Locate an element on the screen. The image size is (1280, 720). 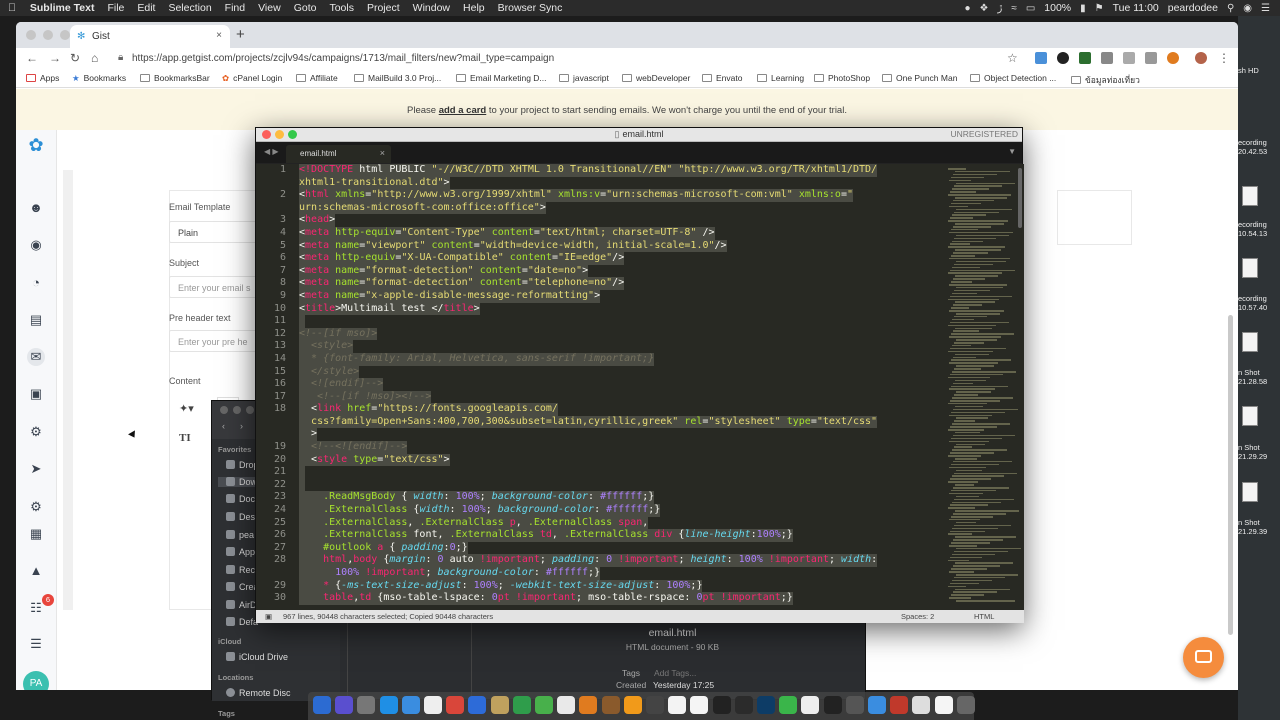
code-line: <![endif]--> is located at coordinates (341, 384).